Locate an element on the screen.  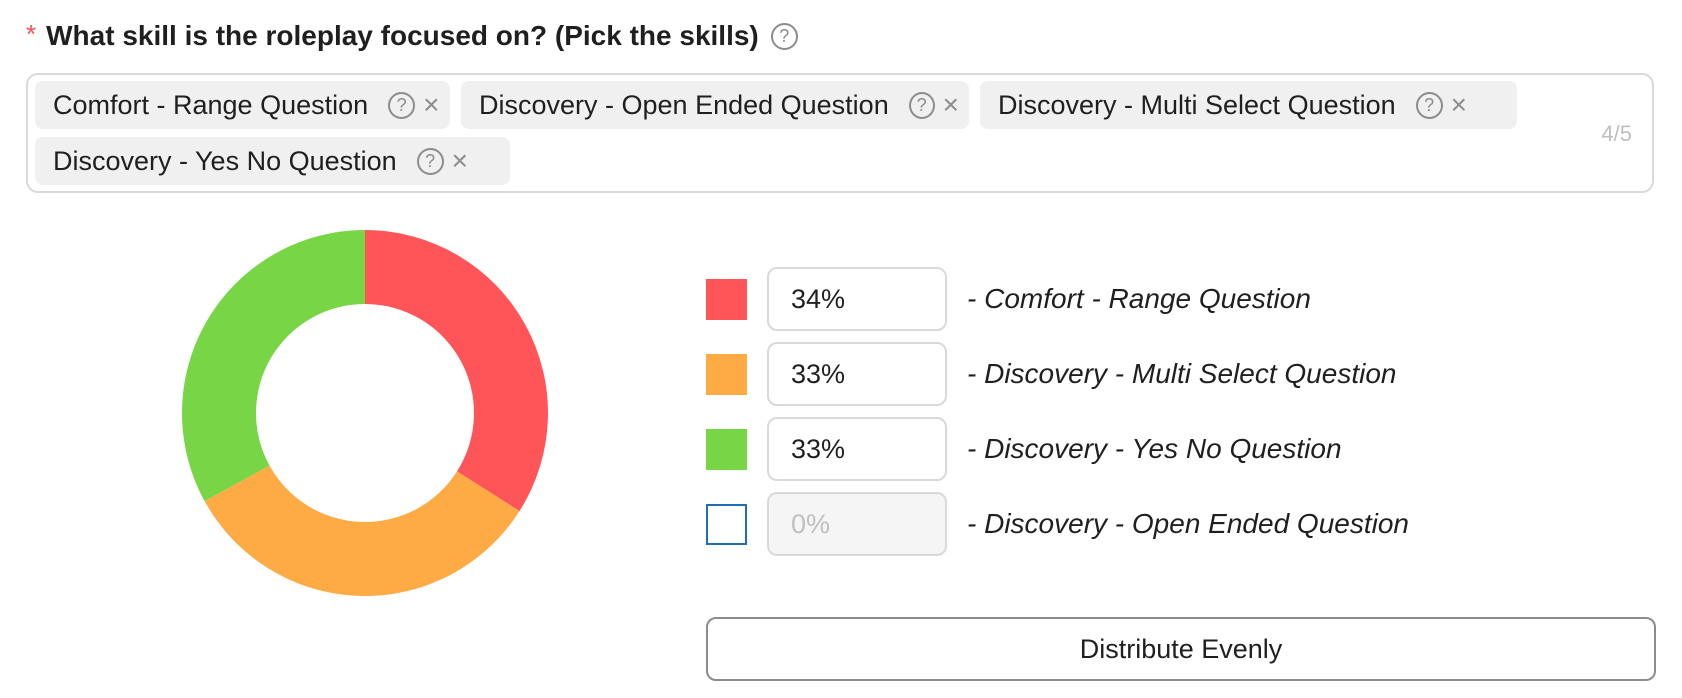
row-label: - Discovery - Yes No Question is located at coordinates (1154, 448).